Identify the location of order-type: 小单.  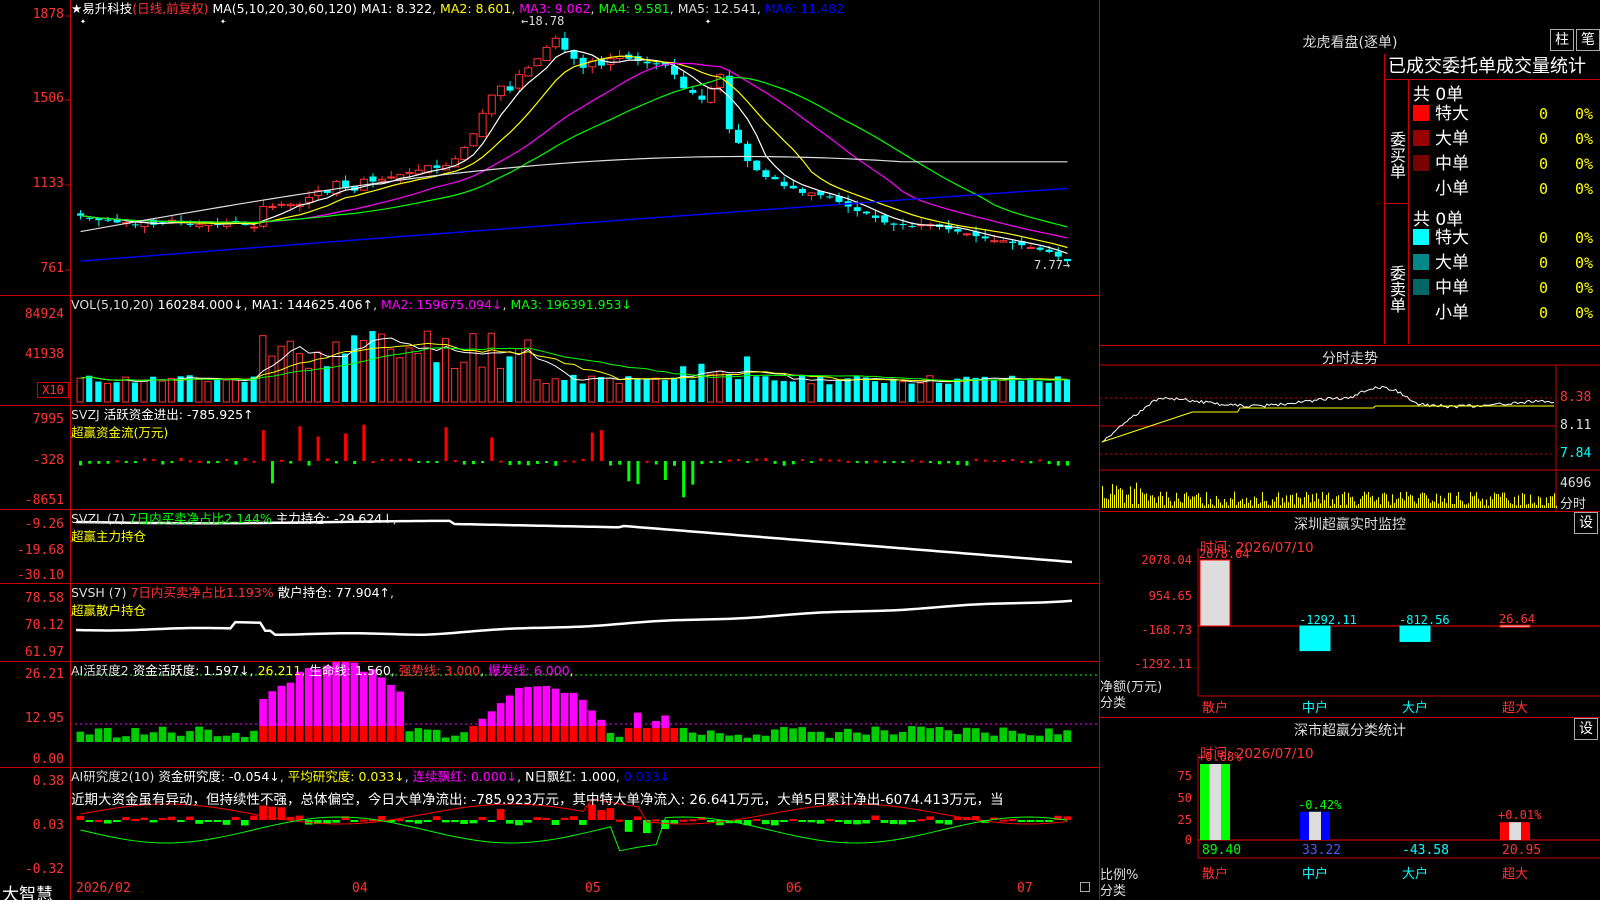
(1452, 189).